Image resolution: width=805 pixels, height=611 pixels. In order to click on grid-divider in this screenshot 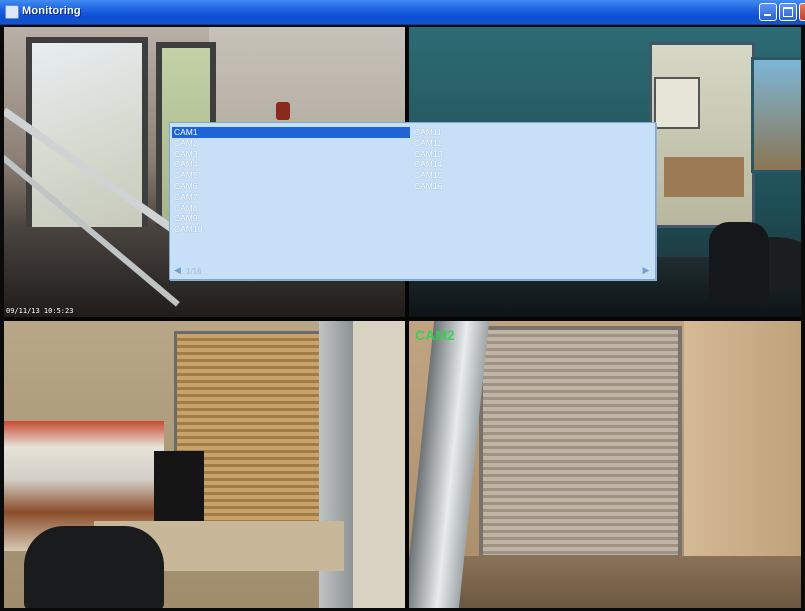, I will do `click(402, 319)`.